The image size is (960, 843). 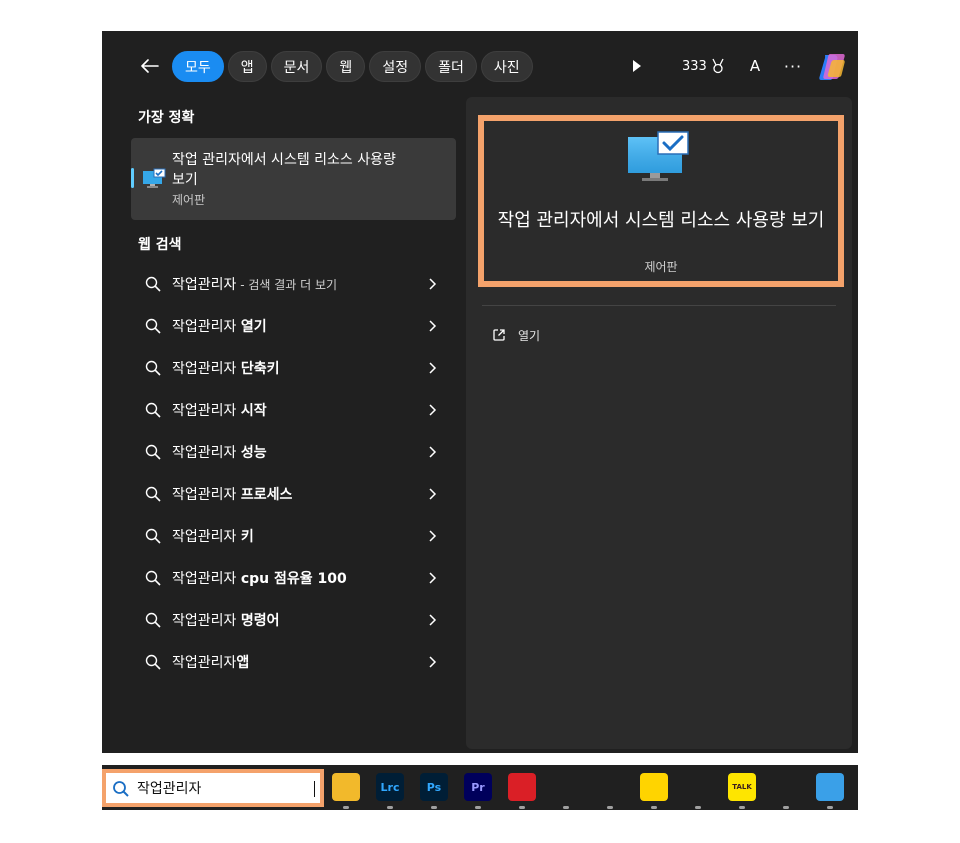 What do you see at coordinates (293, 536) in the screenshot?
I see `web-search-item: 작업관리자 키` at bounding box center [293, 536].